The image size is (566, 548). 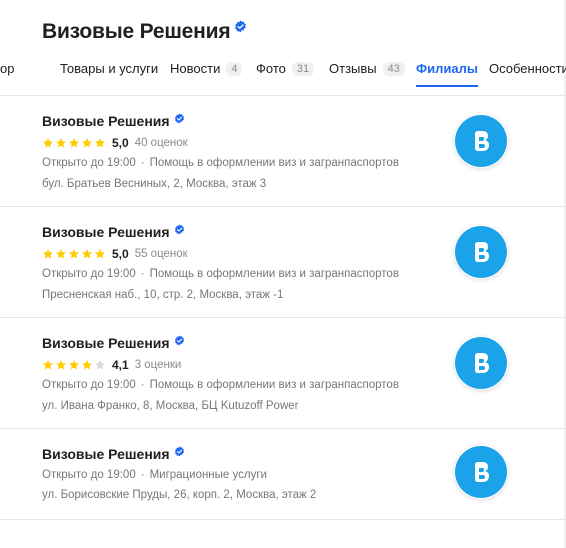 What do you see at coordinates (208, 475) in the screenshot?
I see `category-text: Миграционные услуги` at bounding box center [208, 475].